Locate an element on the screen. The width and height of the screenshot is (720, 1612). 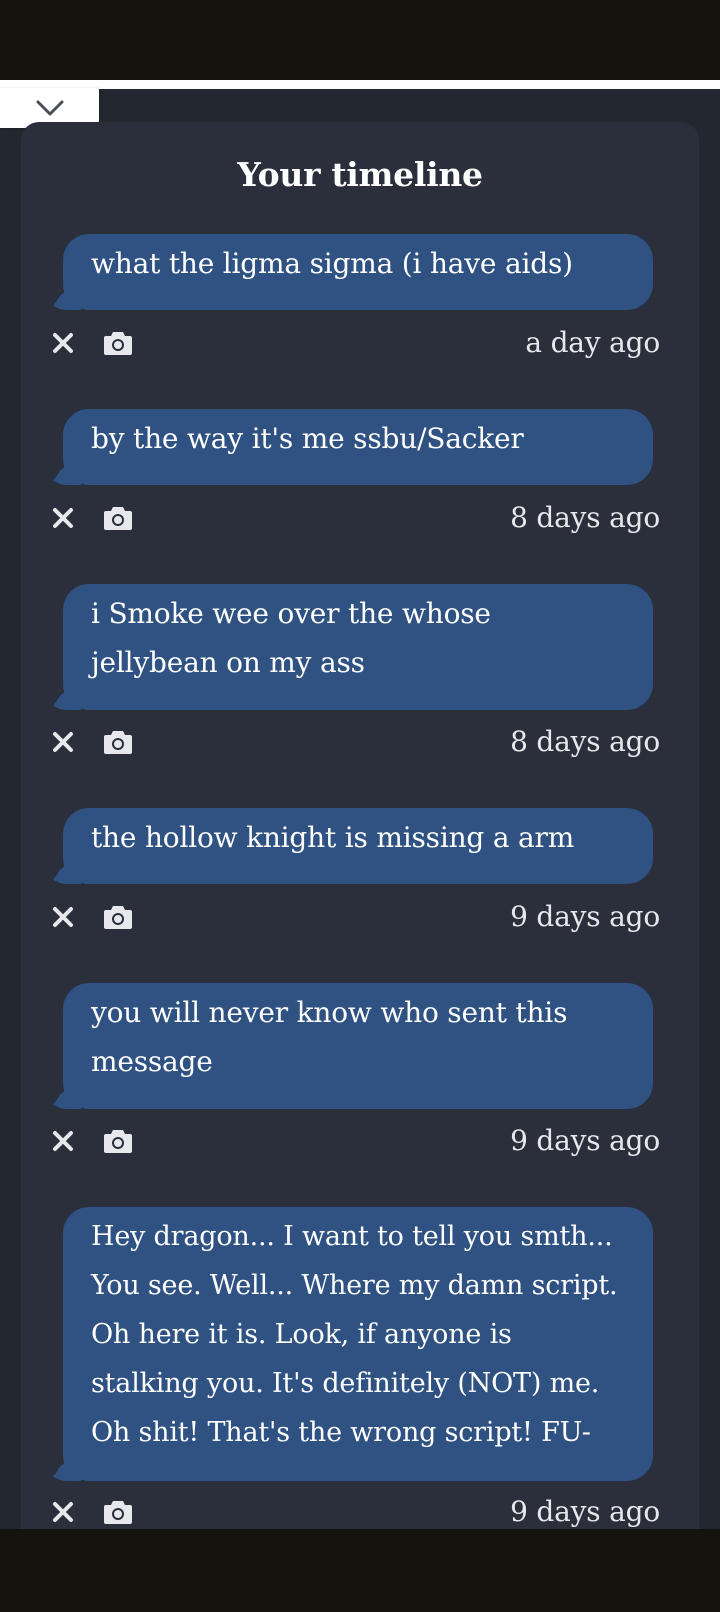
message-text: by the way it's me ssbu/Sacker is located at coordinates (307, 438).